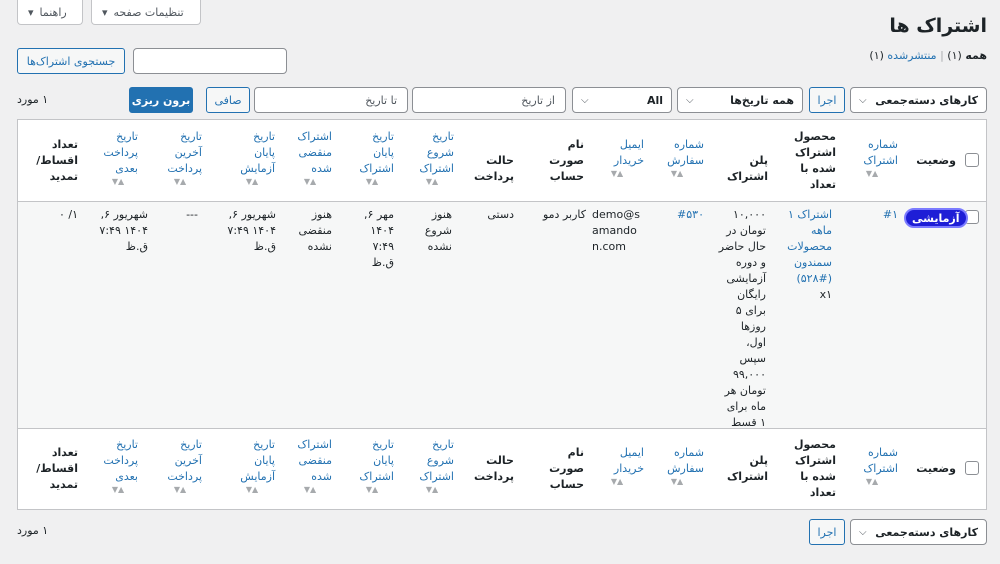 The width and height of the screenshot is (1000, 564). I want to click on row-id: #۱, so click(883, 215).